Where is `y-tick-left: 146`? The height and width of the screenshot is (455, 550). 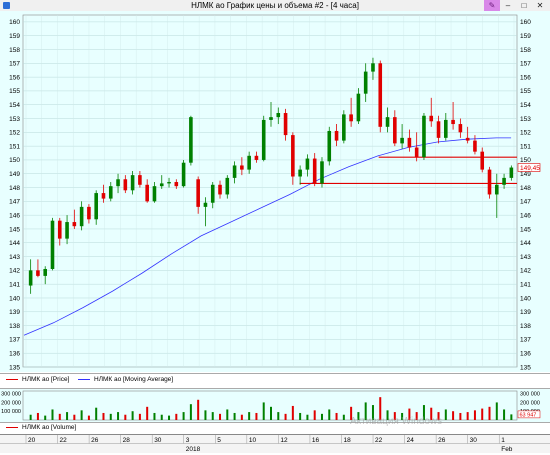
y-tick-left: 146 is located at coordinates (14, 215).